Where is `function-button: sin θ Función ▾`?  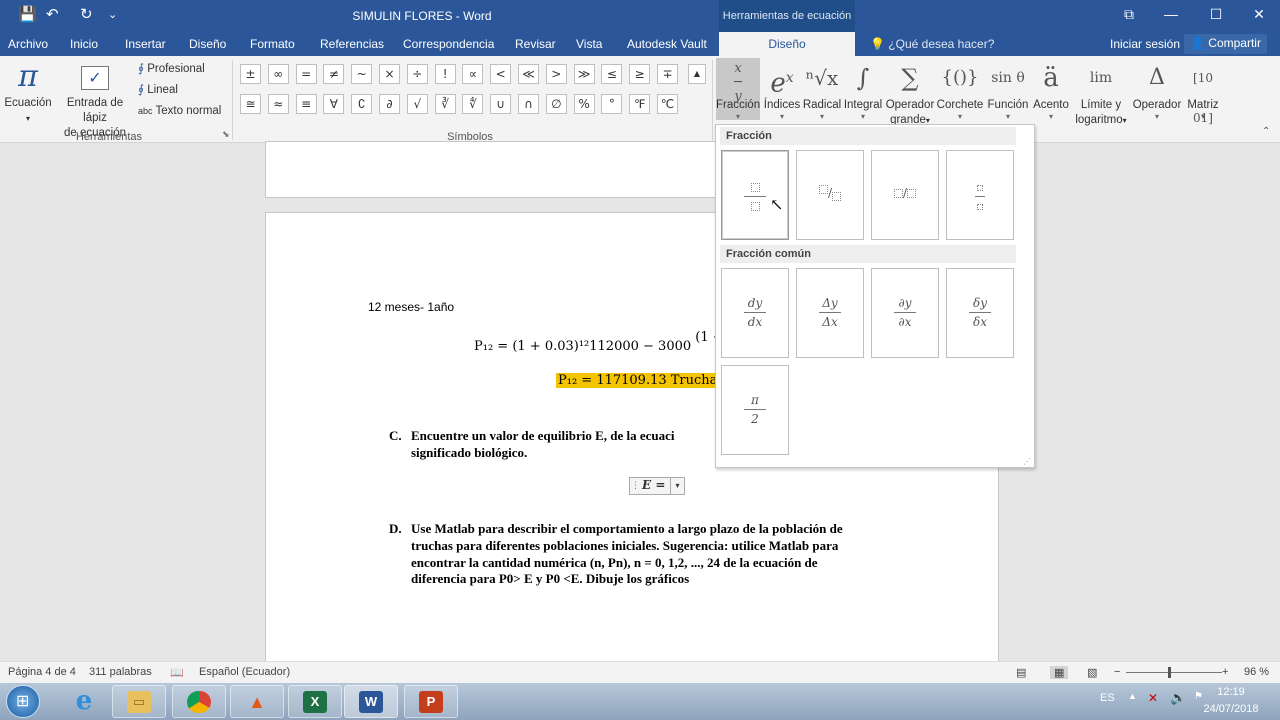 function-button: sin θ Función ▾ is located at coordinates (1008, 89).